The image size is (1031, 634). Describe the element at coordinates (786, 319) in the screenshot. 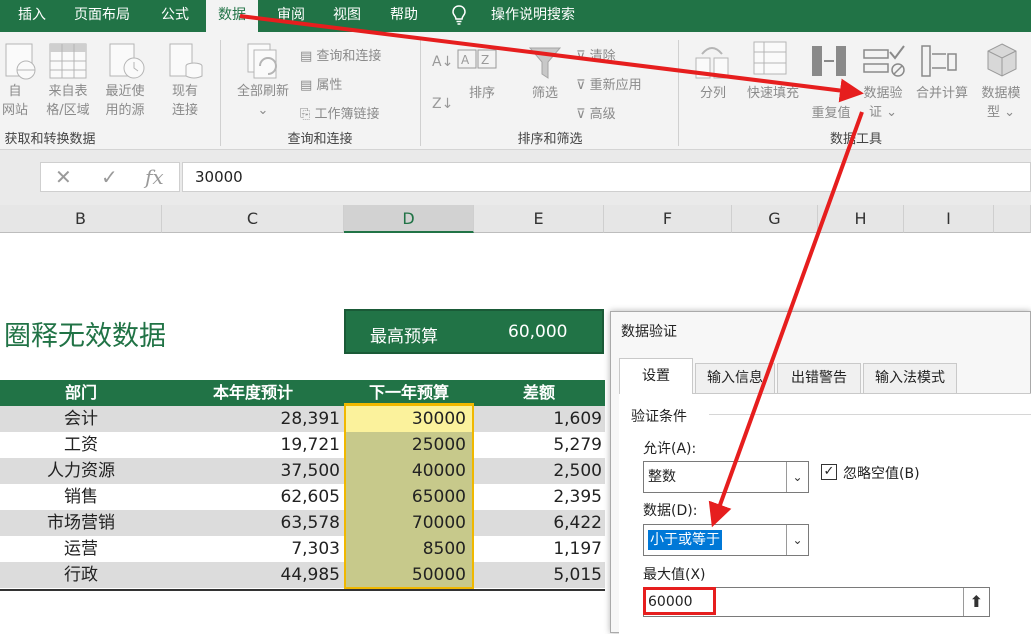

I see `arrow-to-dialog` at that location.